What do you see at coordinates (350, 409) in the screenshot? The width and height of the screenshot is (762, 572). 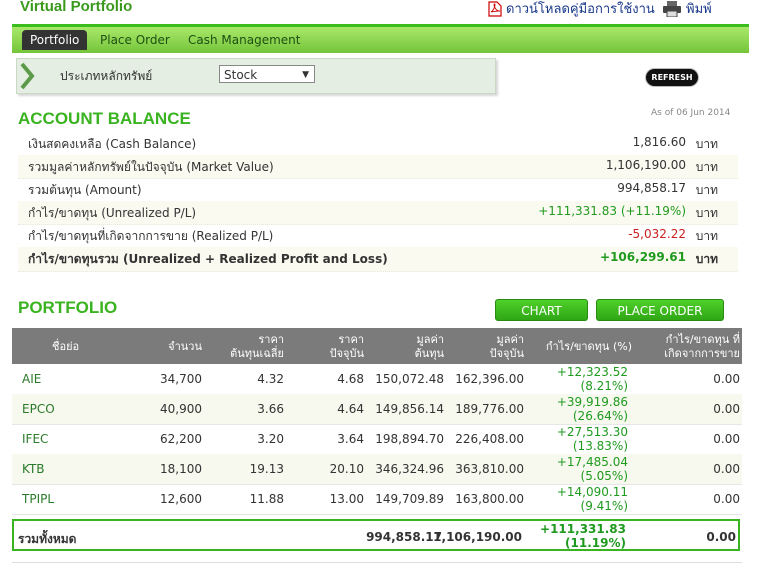 I see `cell-price: 4.64` at bounding box center [350, 409].